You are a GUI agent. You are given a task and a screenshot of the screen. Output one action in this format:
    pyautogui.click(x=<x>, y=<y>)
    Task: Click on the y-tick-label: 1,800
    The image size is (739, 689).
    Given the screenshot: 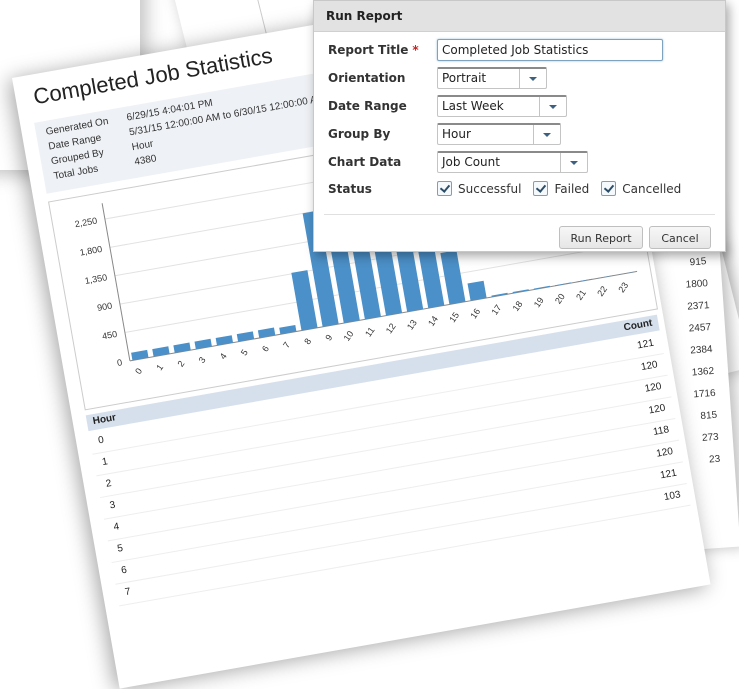 What is the action you would take?
    pyautogui.click(x=91, y=251)
    